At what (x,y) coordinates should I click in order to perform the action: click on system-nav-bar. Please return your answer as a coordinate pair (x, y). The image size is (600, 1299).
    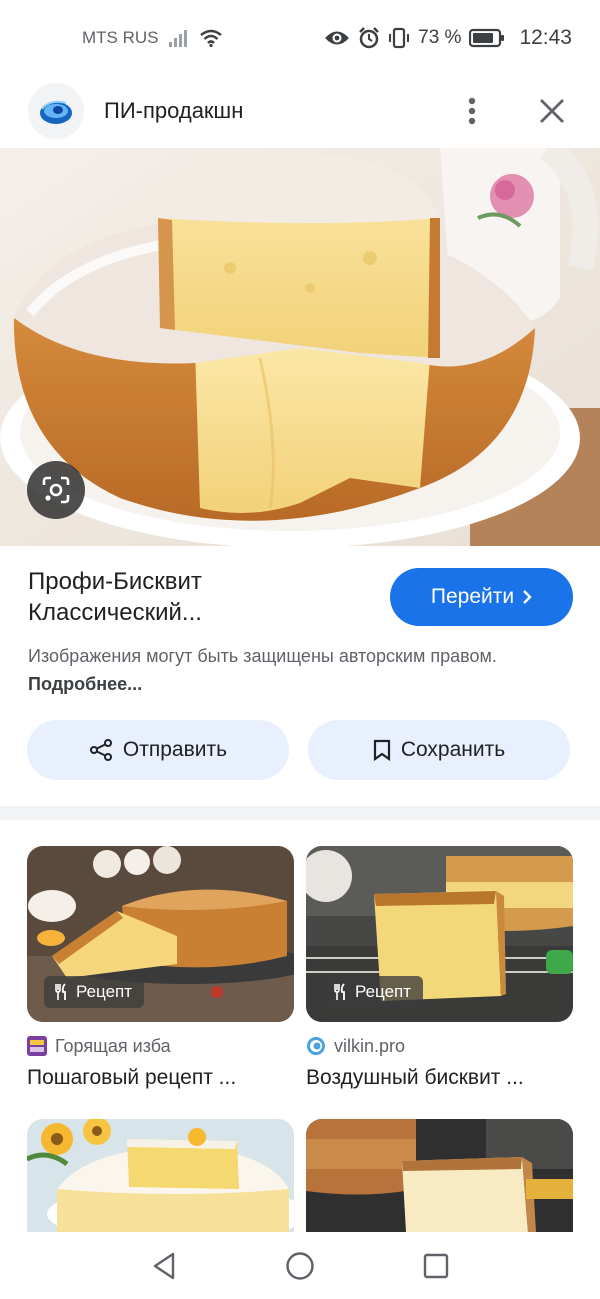
    Looking at the image, I should click on (300, 1265).